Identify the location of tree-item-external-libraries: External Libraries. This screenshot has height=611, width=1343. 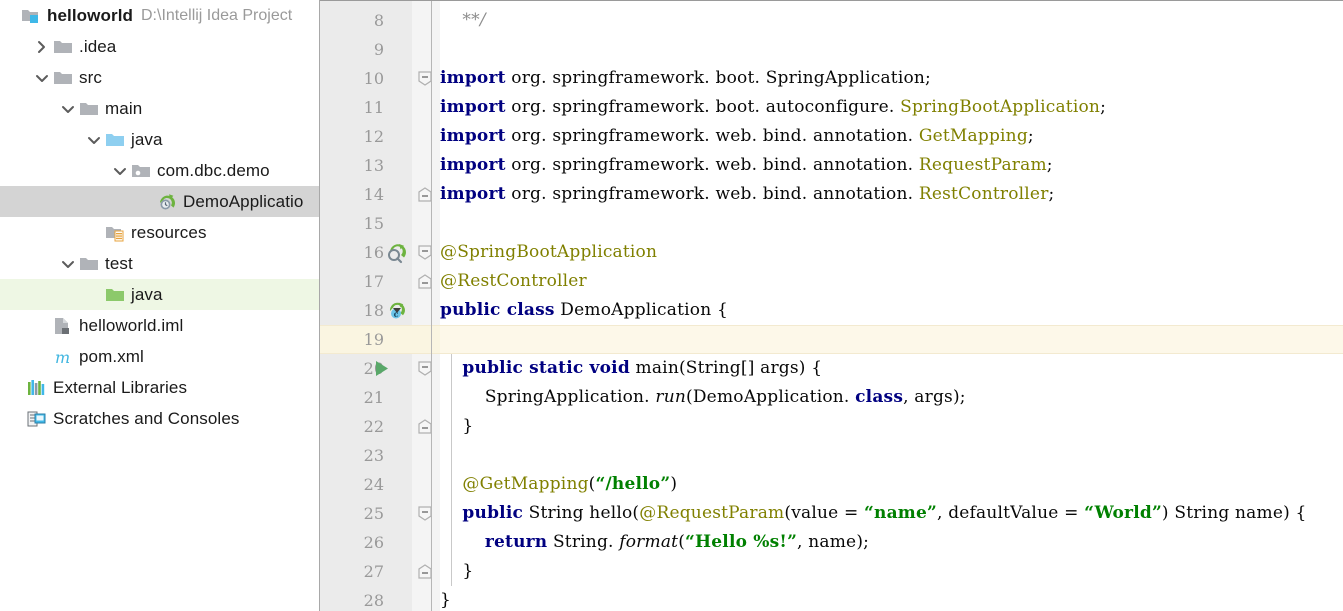
(159, 387).